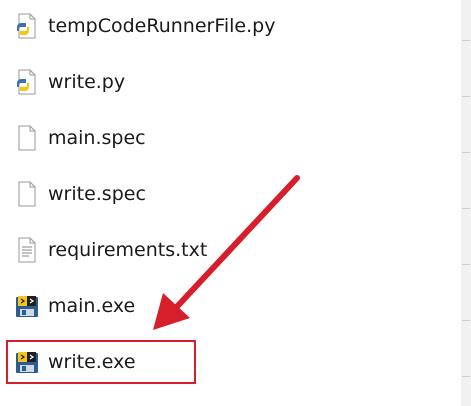 Image resolution: width=471 pixels, height=406 pixels. I want to click on file-row-requirements-txt: requirements.txt, so click(220, 250).